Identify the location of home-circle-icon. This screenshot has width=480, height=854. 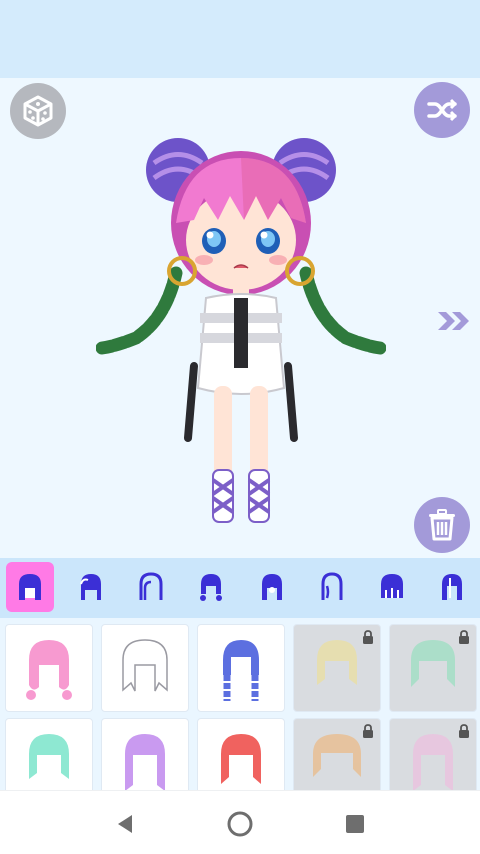
(240, 824).